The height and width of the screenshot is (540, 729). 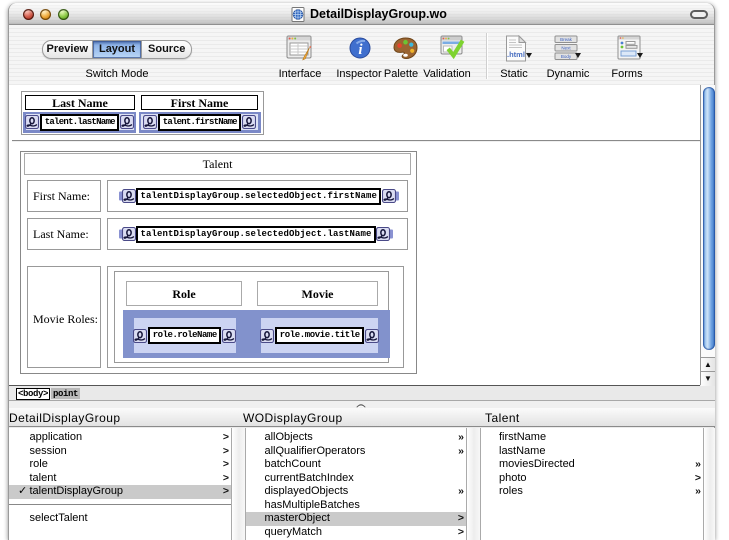 I want to click on svg-text: Break, so click(x=566, y=39).